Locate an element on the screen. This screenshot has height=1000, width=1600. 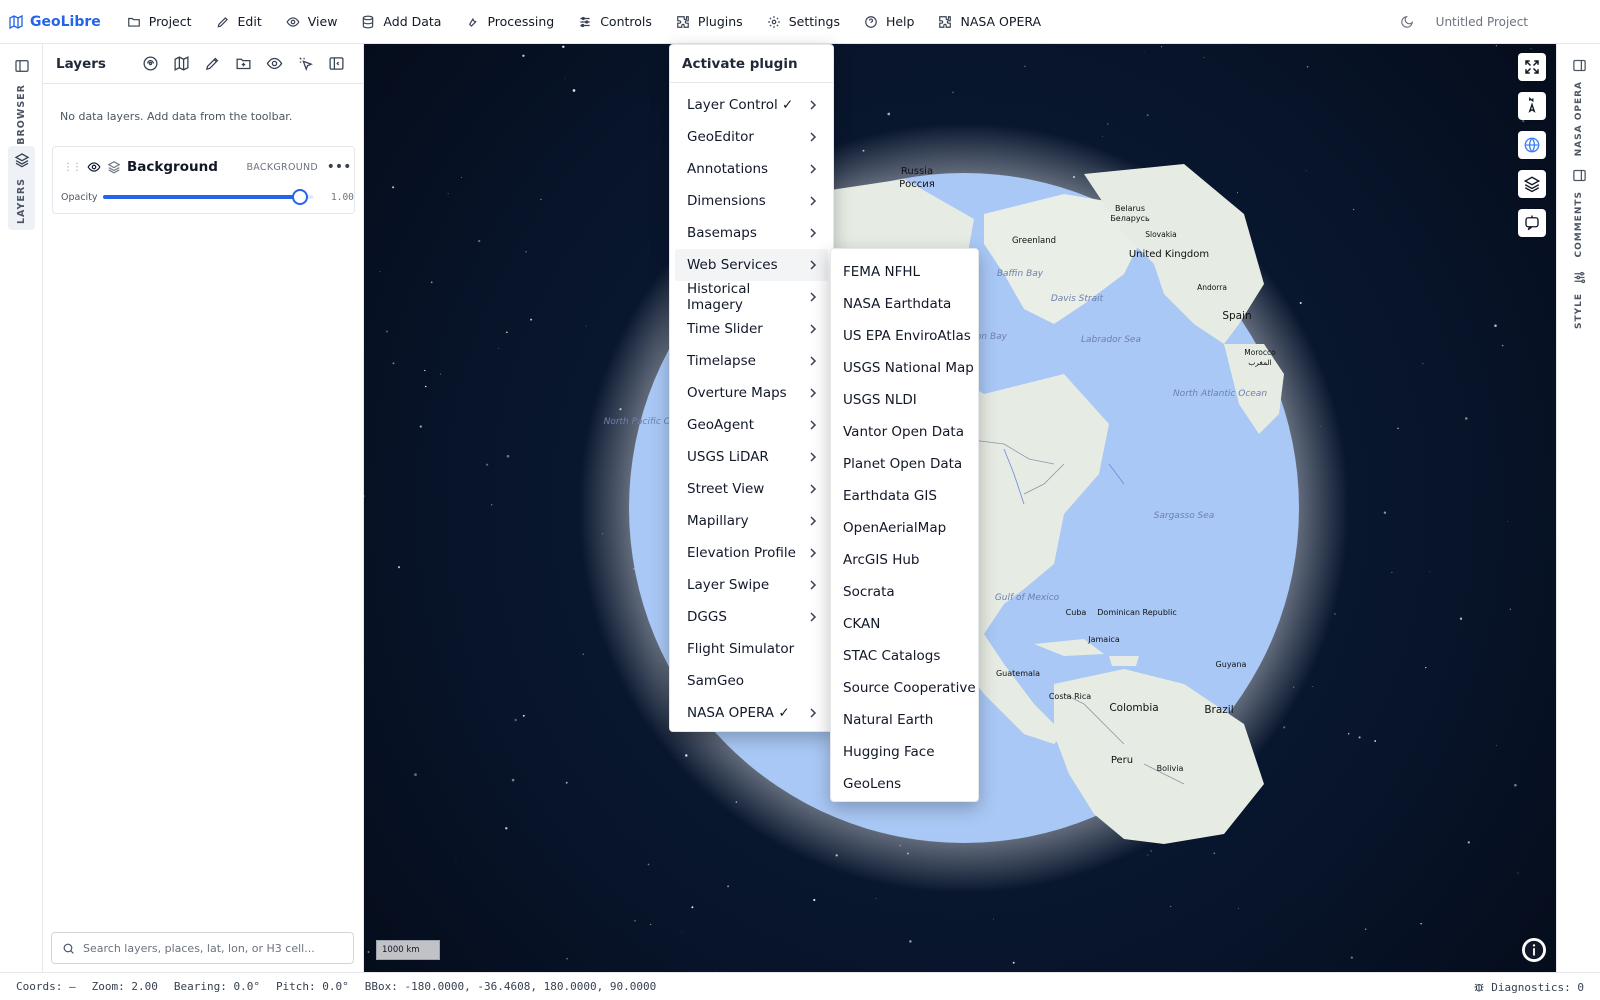
tab-comments: COMMENTS is located at coordinates (1579, 212).